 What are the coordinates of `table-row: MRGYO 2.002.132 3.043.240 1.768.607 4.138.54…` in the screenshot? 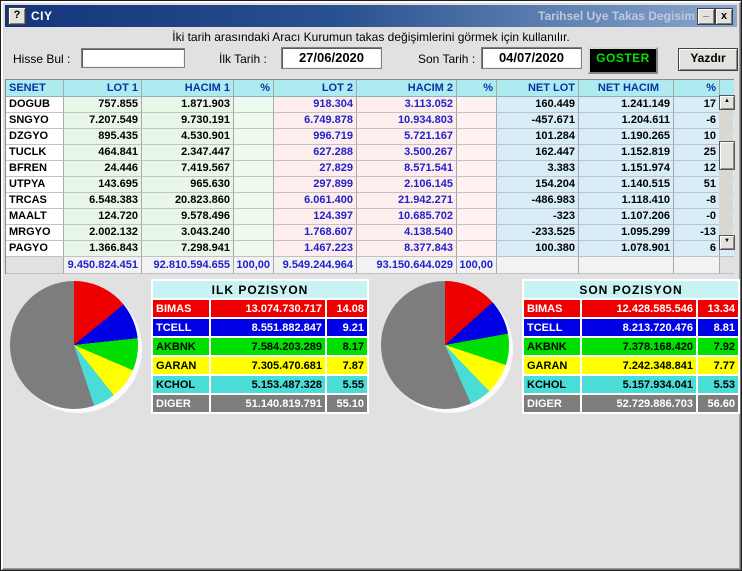 It's located at (370, 233).